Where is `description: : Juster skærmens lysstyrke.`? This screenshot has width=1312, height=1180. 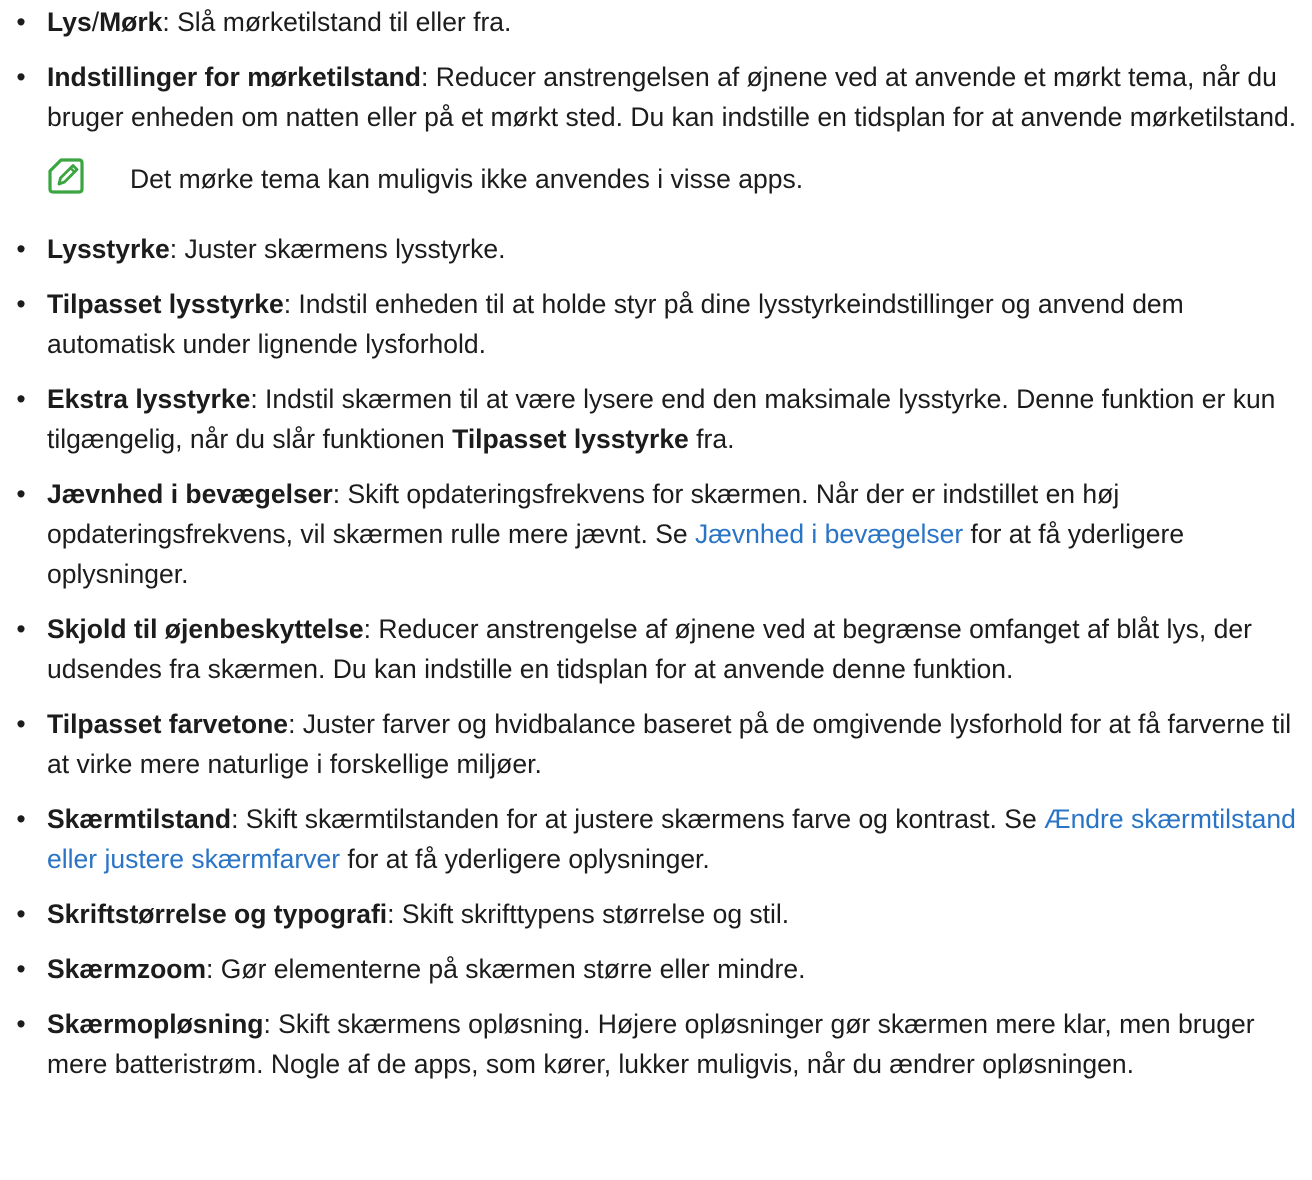
description: : Juster skærmens lysstyrke. is located at coordinates (337, 249).